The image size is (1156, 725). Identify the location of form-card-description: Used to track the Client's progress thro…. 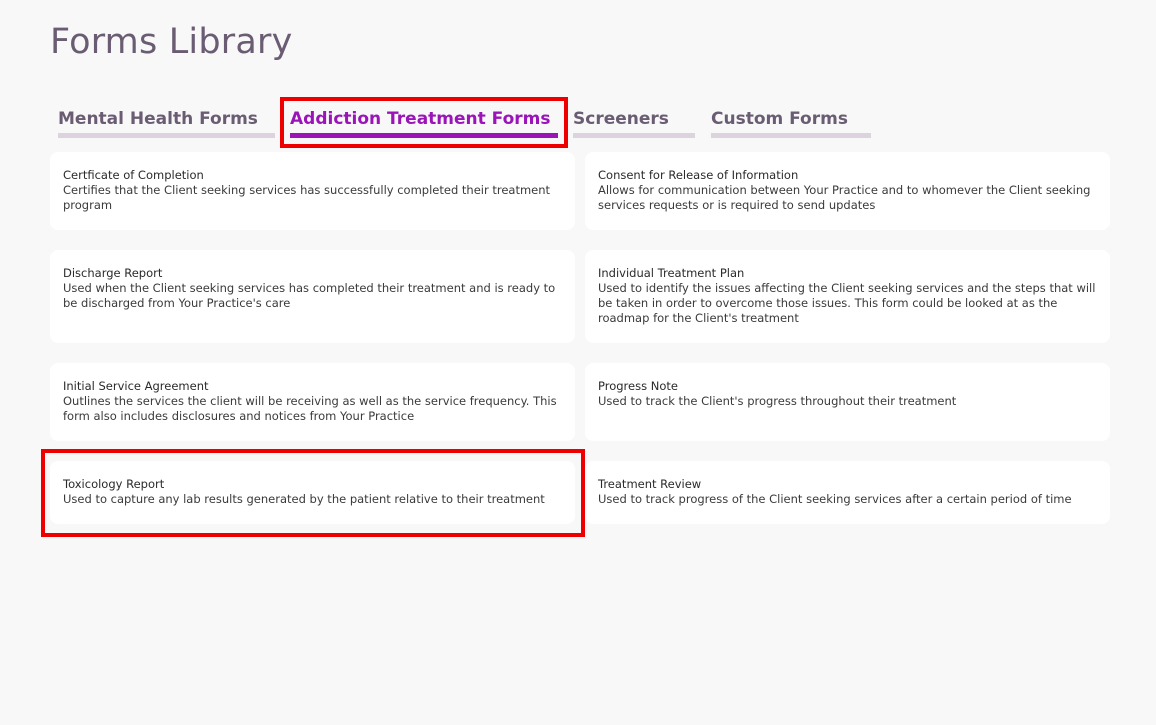
(777, 401).